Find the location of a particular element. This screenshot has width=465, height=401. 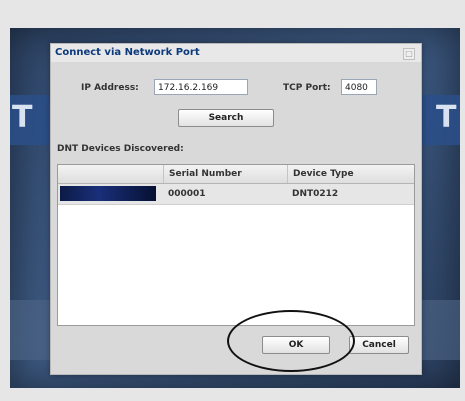

table-row: 000001 DNT0212 is located at coordinates (236, 194).